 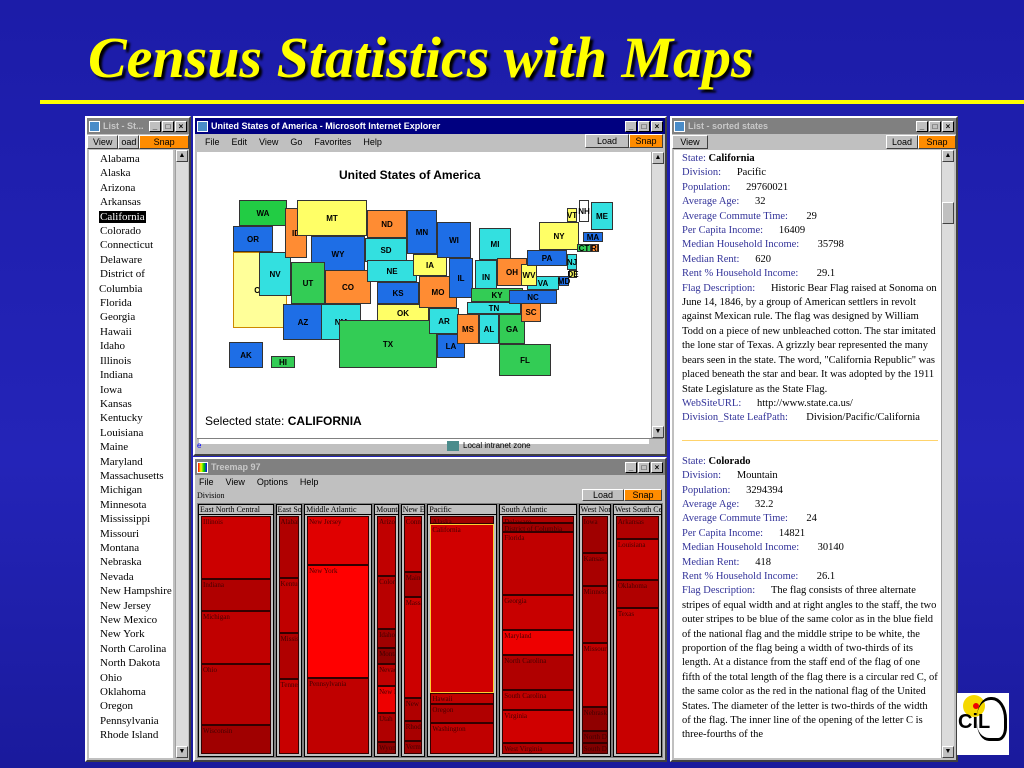 What do you see at coordinates (136, 332) in the screenshot?
I see `state-list-item: Hawaii` at bounding box center [136, 332].